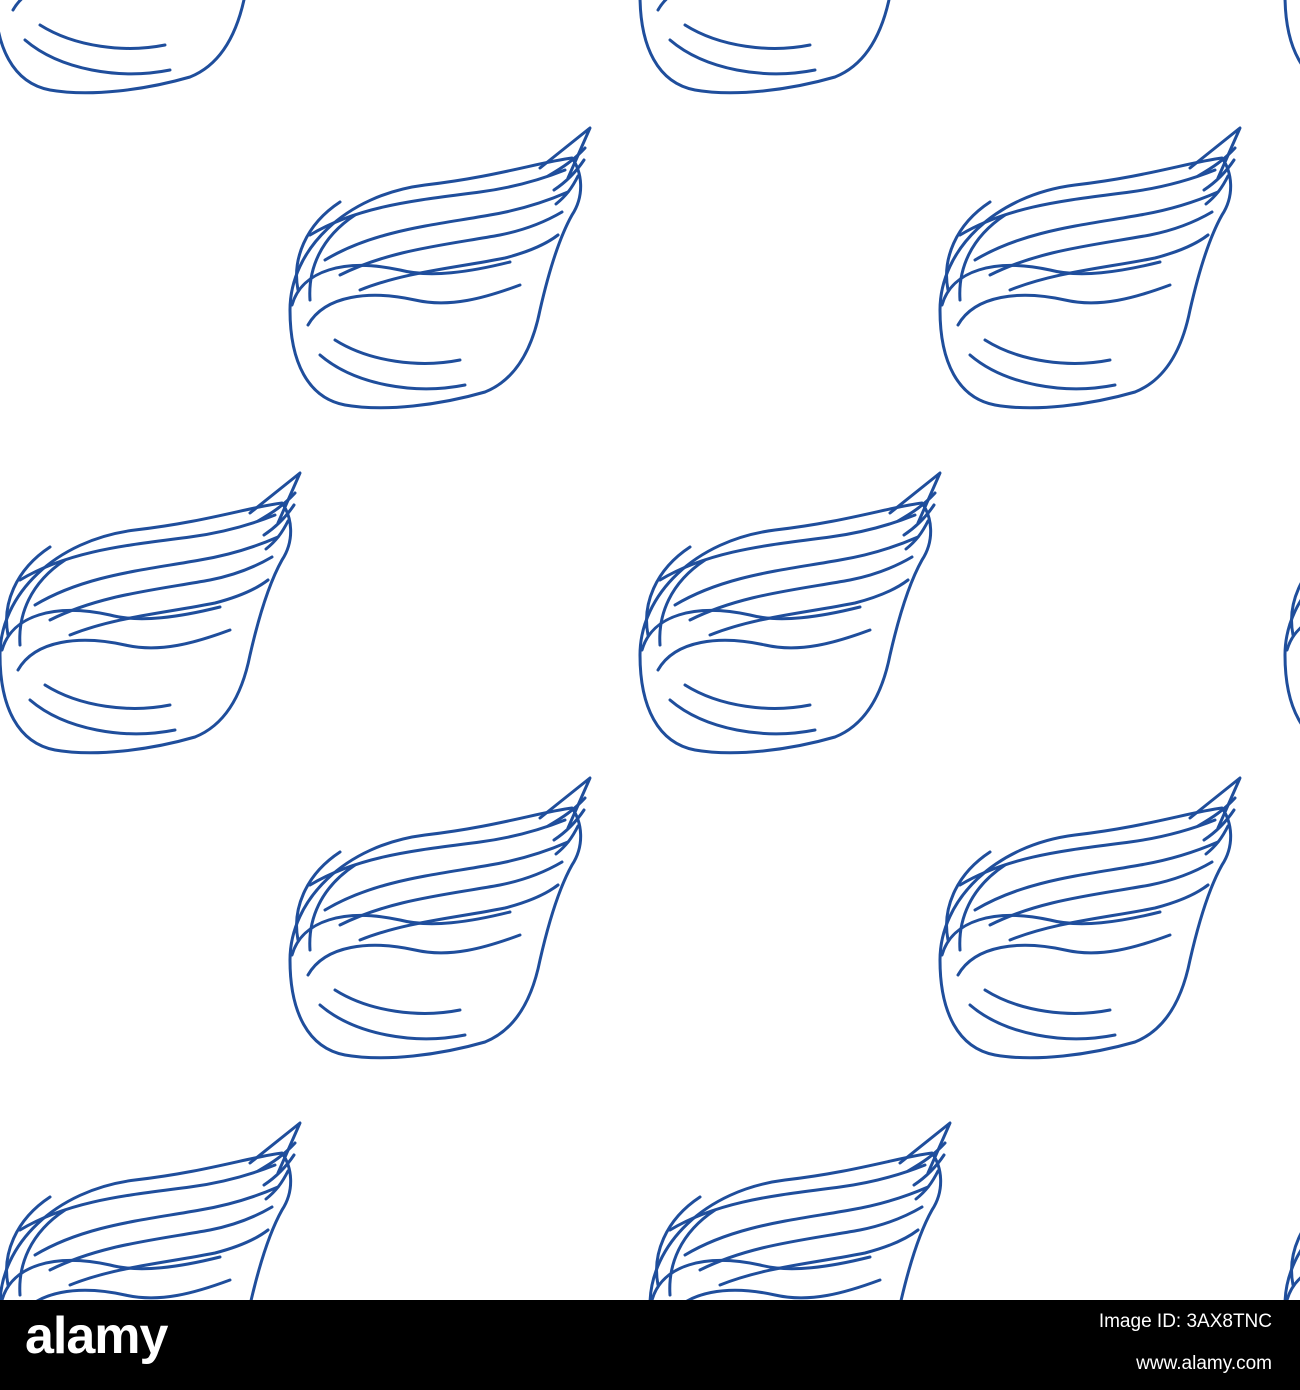  I want to click on alamy-logo: alamy, so click(96, 1336).